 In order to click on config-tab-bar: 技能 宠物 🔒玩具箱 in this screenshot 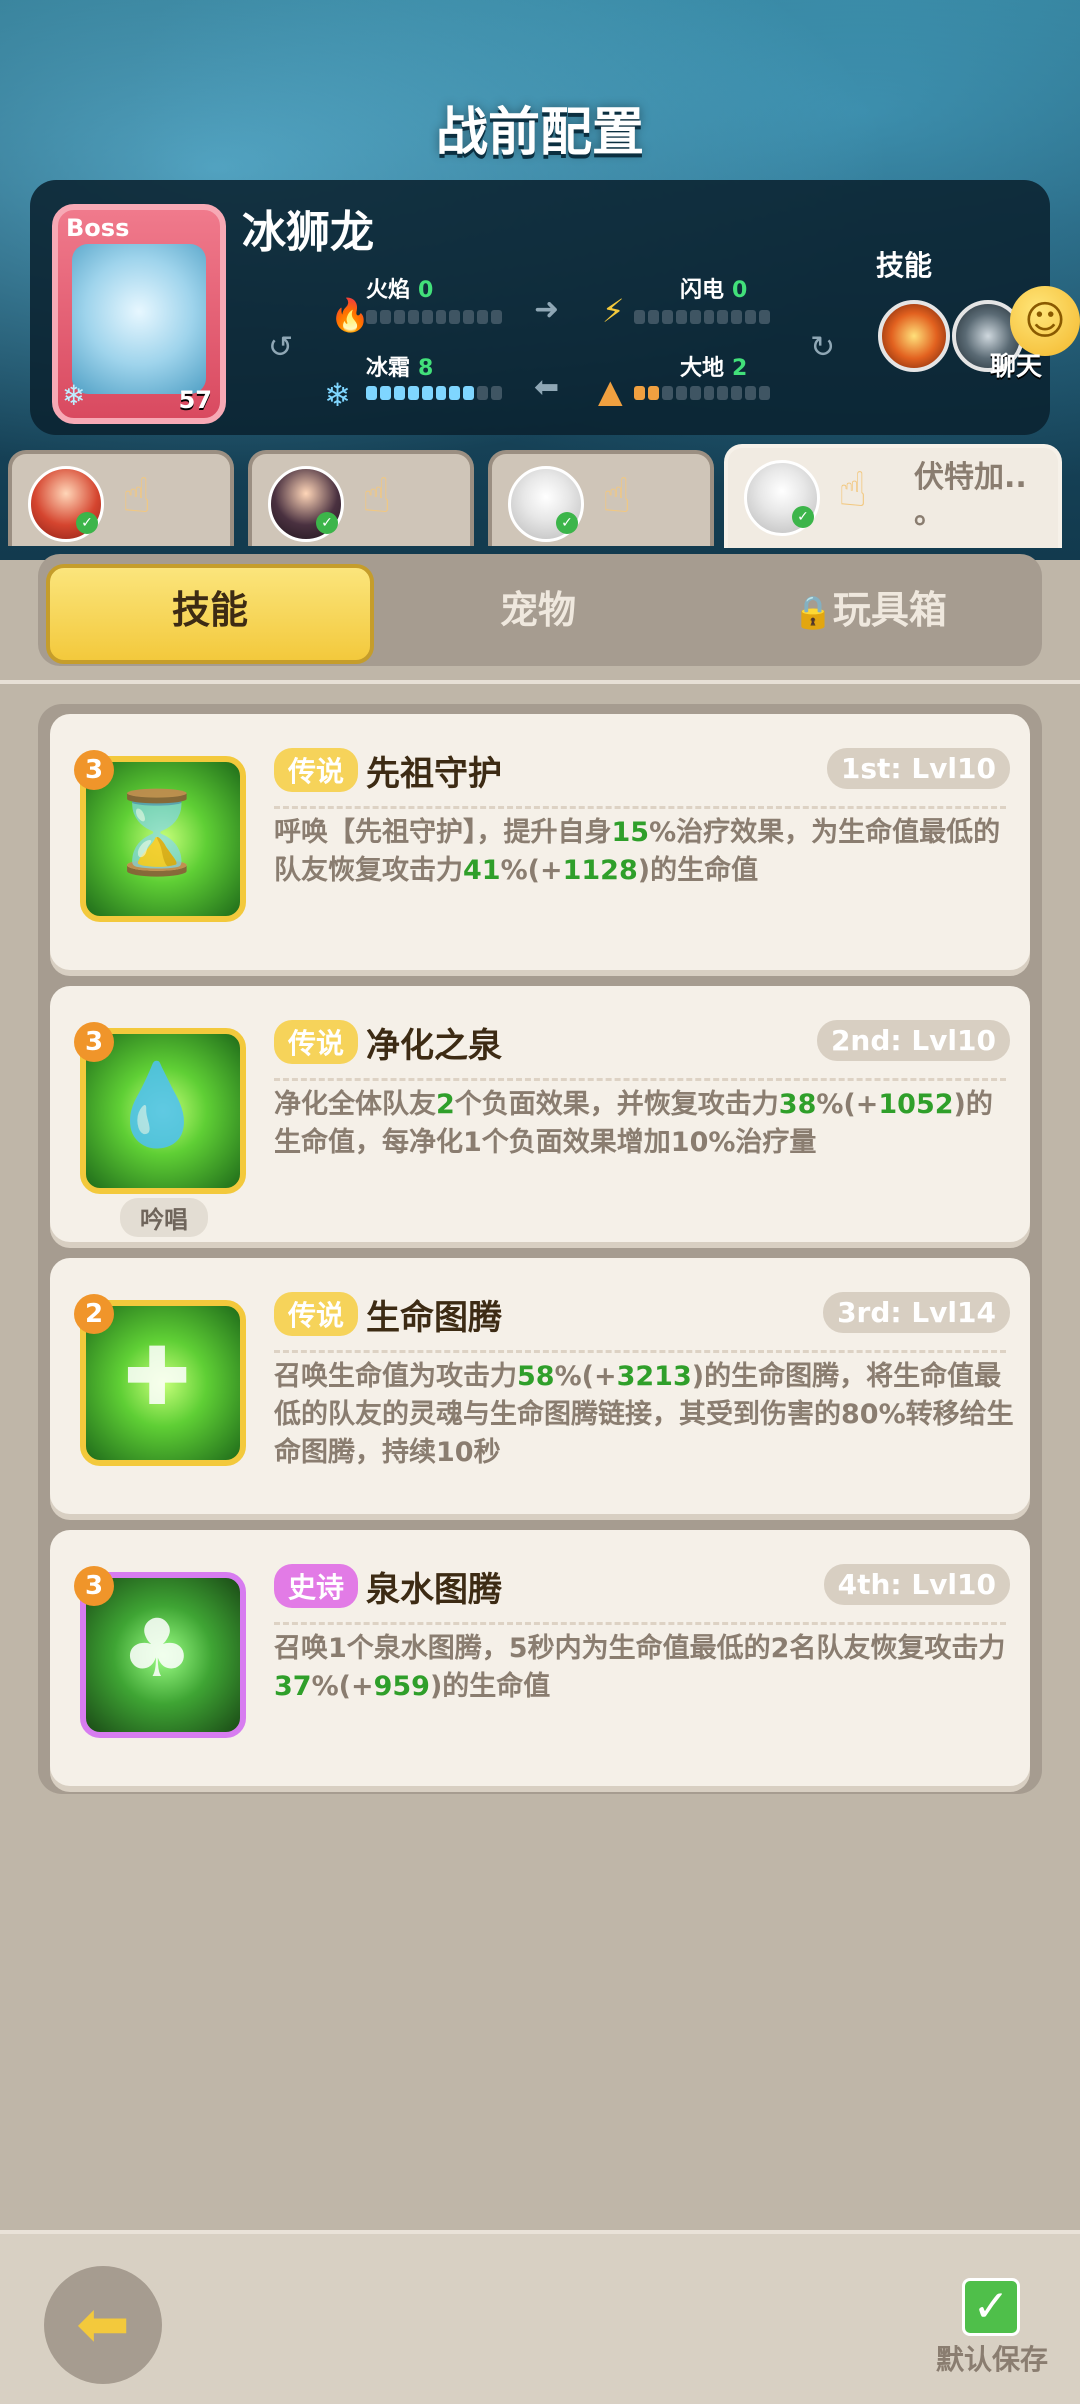, I will do `click(540, 610)`.